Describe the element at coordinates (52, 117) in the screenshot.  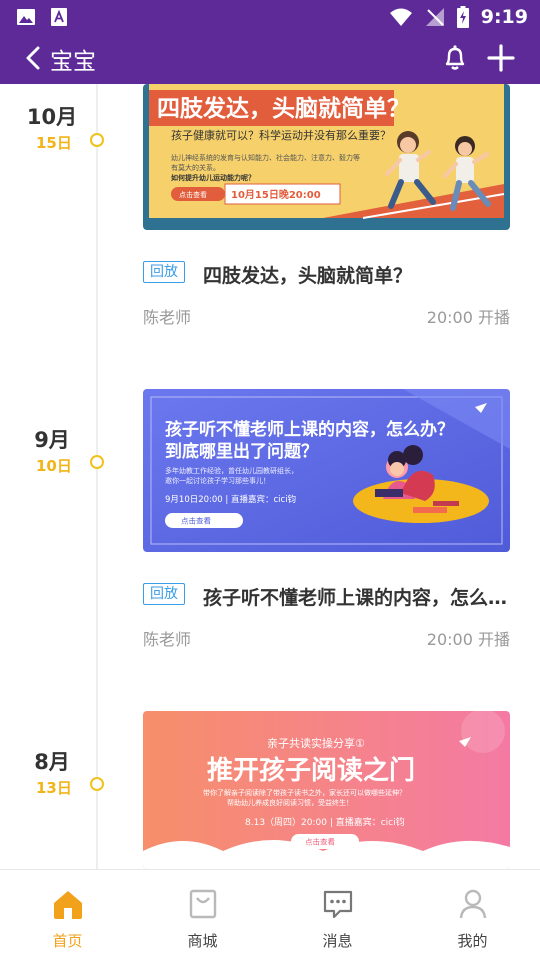
I see `month-label: 10月` at that location.